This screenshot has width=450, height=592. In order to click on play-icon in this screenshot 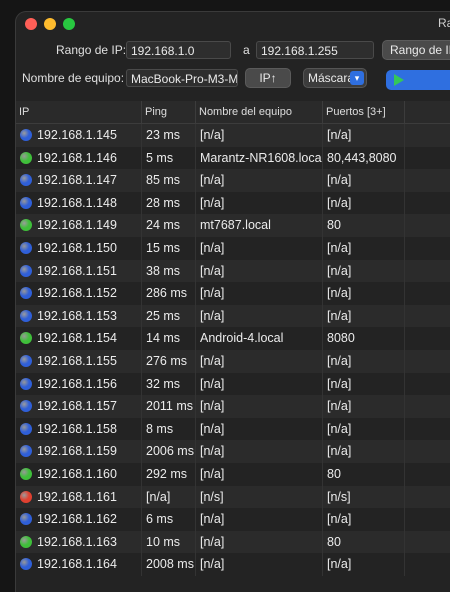, I will do `click(399, 80)`.